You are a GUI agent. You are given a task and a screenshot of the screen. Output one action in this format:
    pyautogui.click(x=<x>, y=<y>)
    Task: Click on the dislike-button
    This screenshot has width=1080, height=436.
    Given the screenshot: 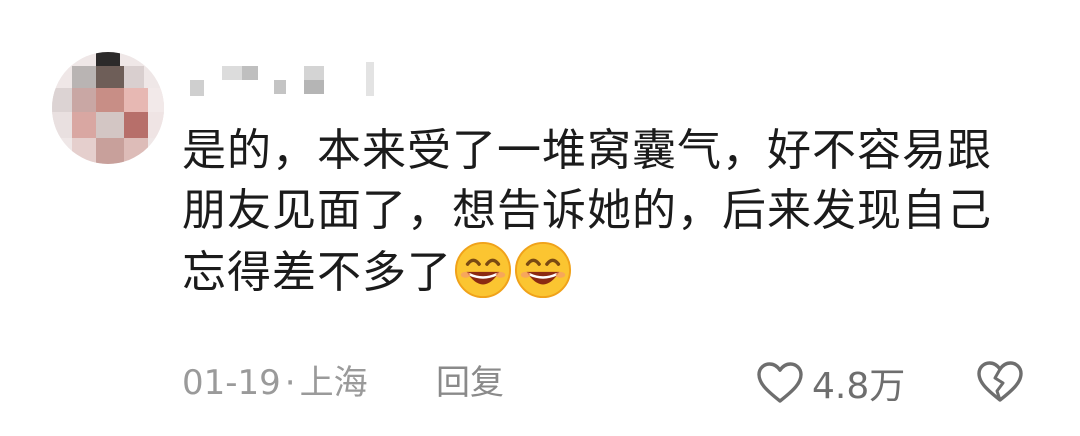 What is the action you would take?
    pyautogui.click(x=1000, y=382)
    